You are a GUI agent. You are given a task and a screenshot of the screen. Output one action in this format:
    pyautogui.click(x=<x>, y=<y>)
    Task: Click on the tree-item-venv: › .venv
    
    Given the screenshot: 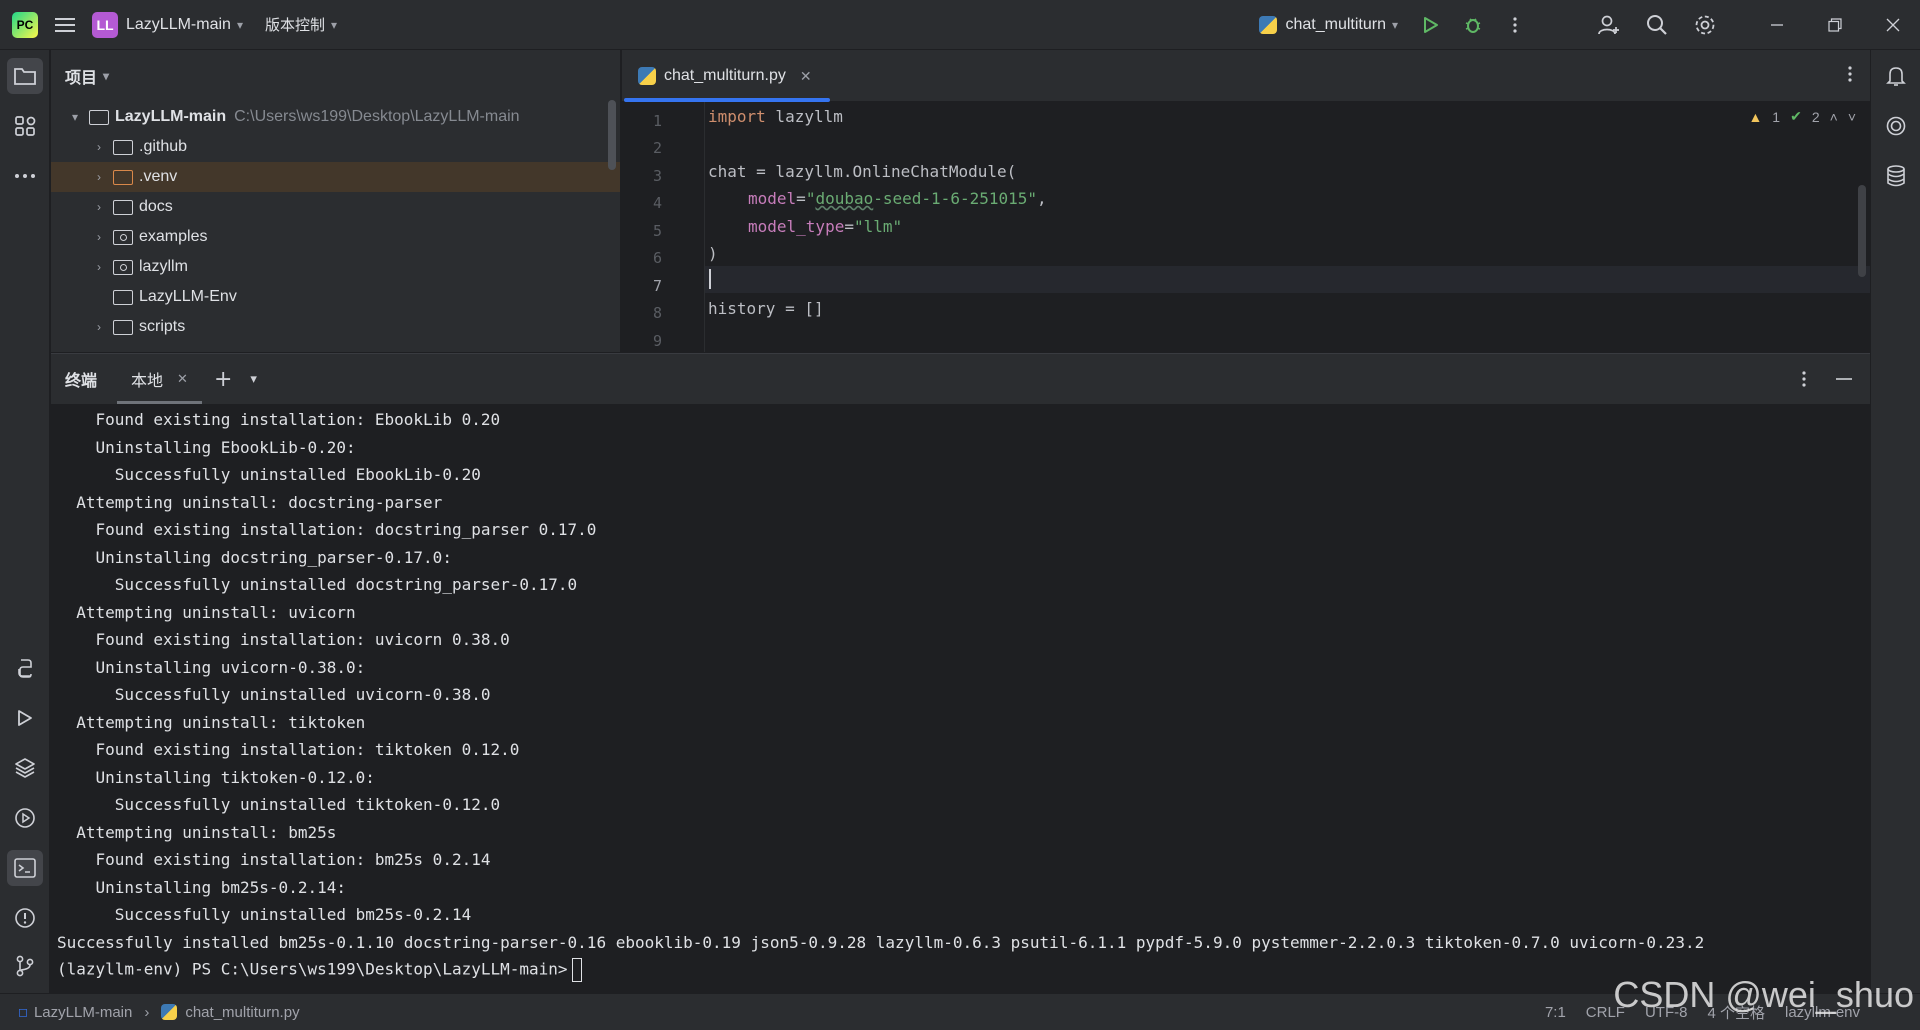 What is the action you would take?
    pyautogui.click(x=335, y=177)
    